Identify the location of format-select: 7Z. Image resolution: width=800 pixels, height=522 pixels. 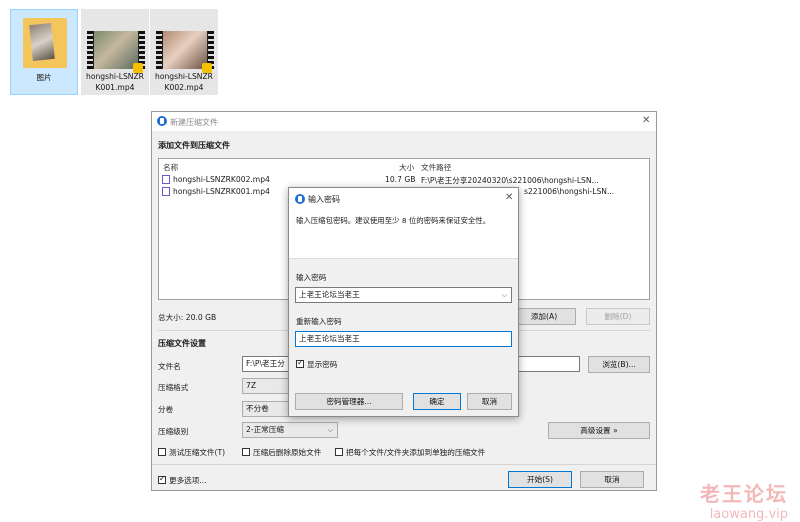
(266, 386).